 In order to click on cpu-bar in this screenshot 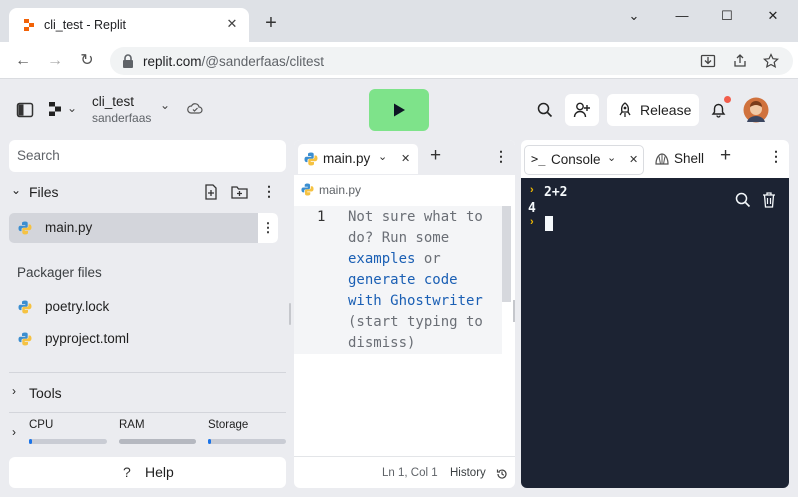, I will do `click(68, 441)`.